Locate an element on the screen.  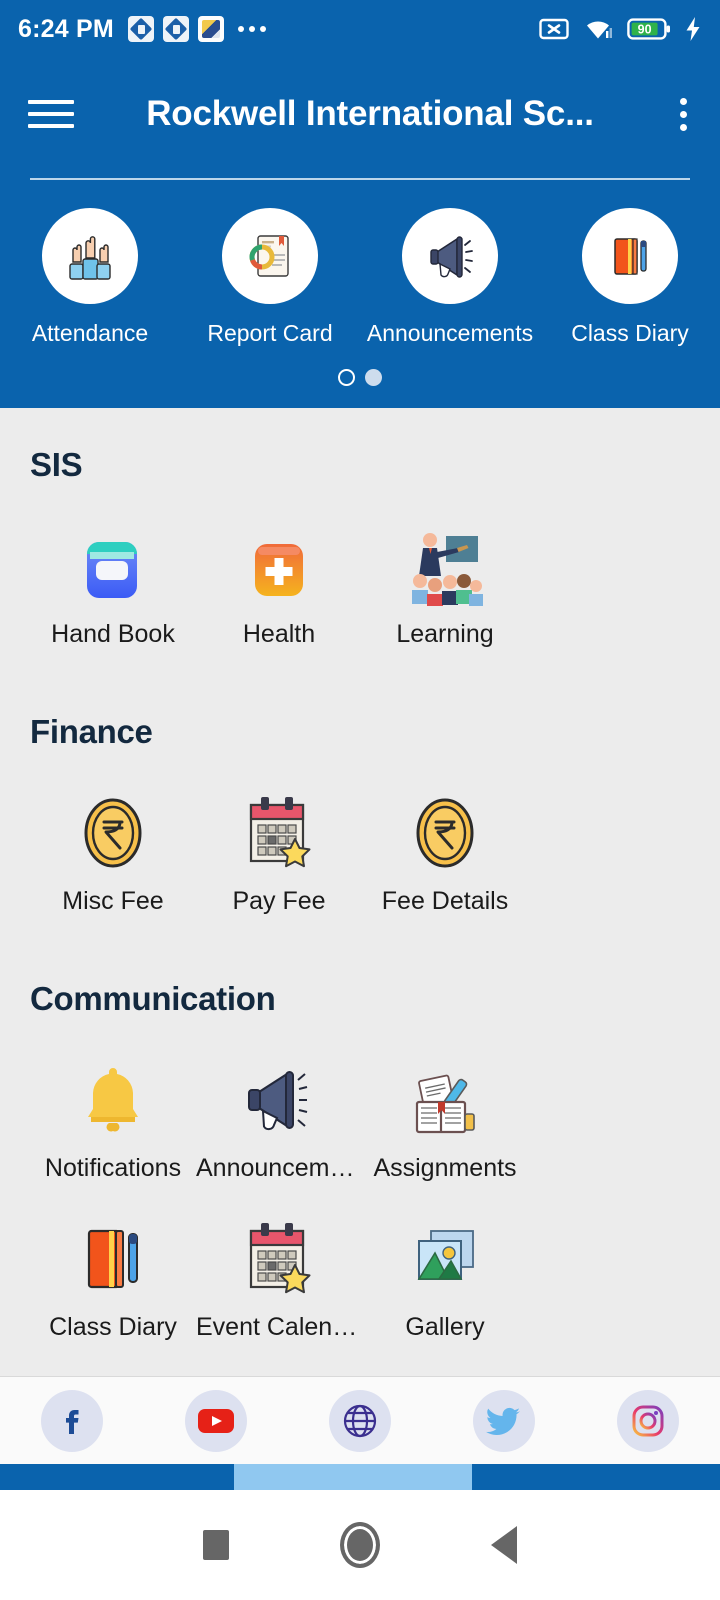
raised-hands-icon is located at coordinates (90, 256).